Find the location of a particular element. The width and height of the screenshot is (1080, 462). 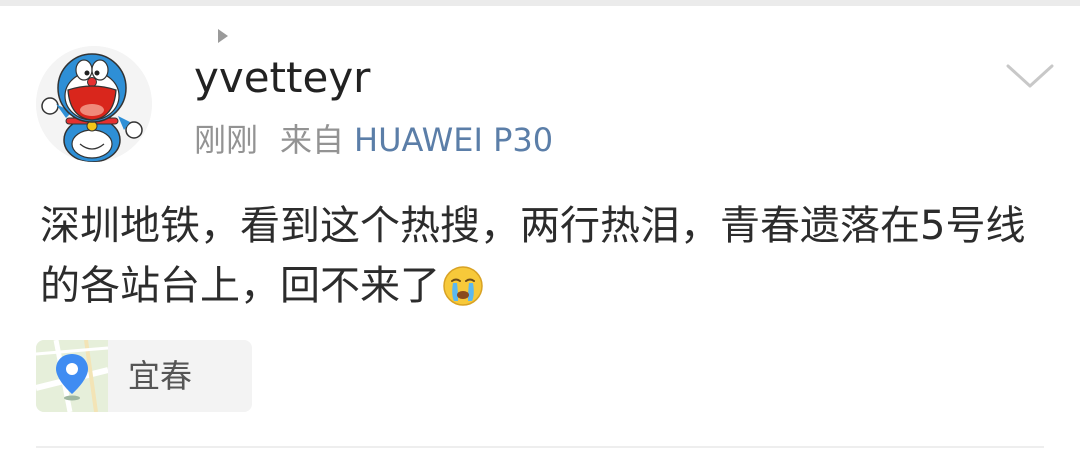

post-meta: 刚刚 来自 HUAWEI P30 is located at coordinates (373, 140).